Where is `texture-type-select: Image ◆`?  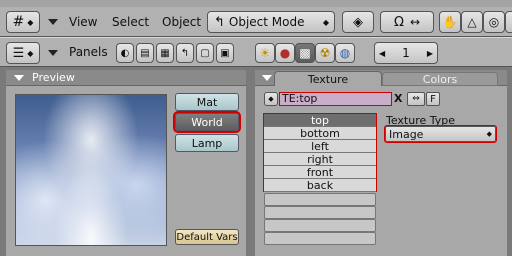
texture-type-select: Image ◆ is located at coordinates (440, 134).